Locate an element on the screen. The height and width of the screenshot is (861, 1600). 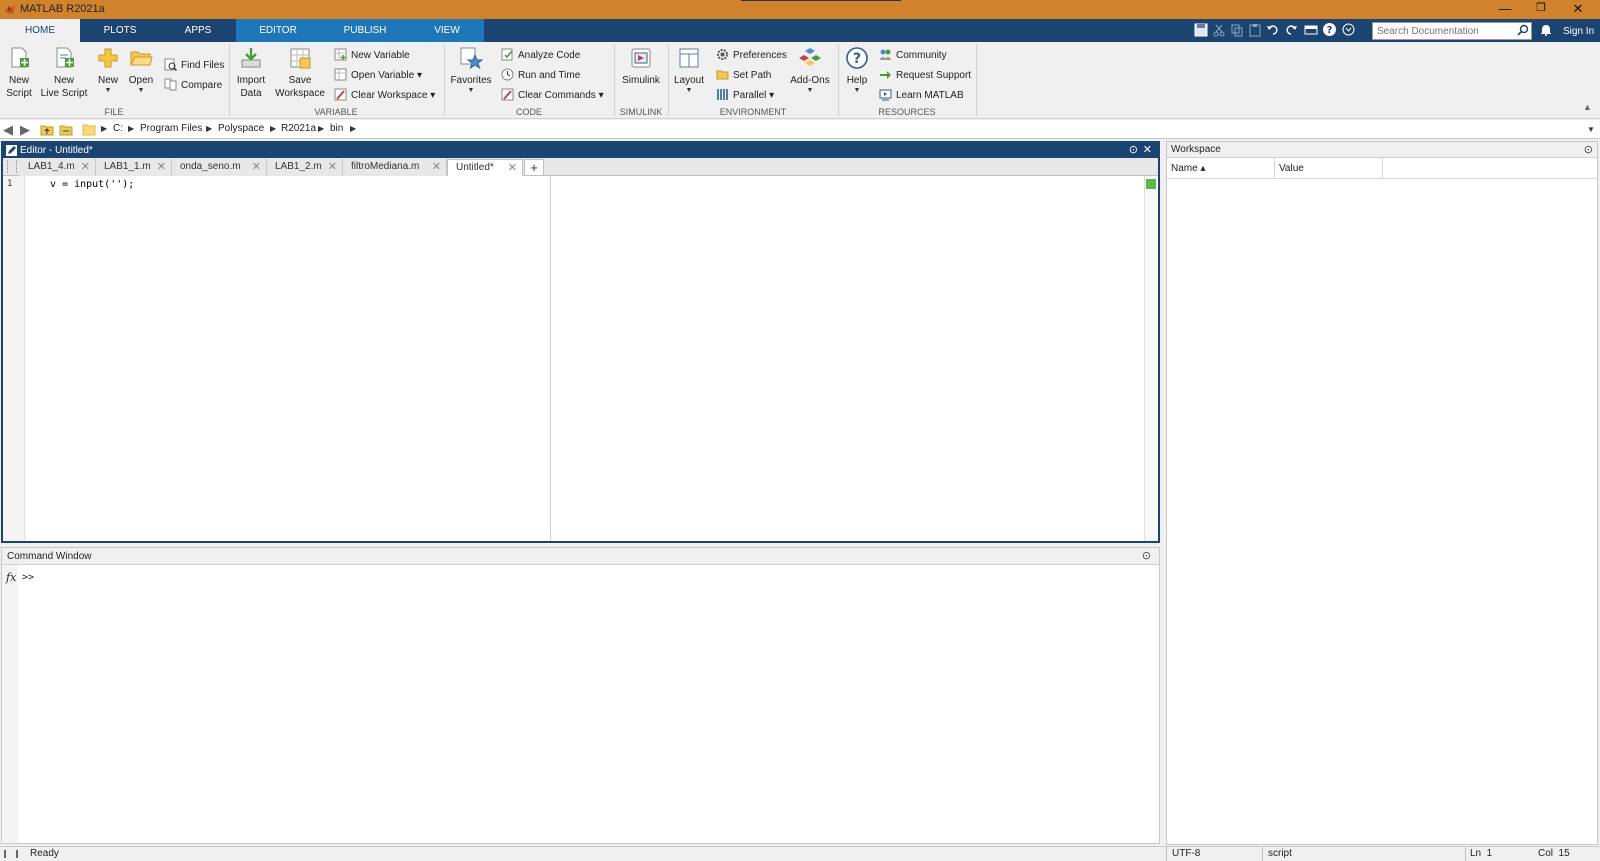
search-icon is located at coordinates (1523, 30).